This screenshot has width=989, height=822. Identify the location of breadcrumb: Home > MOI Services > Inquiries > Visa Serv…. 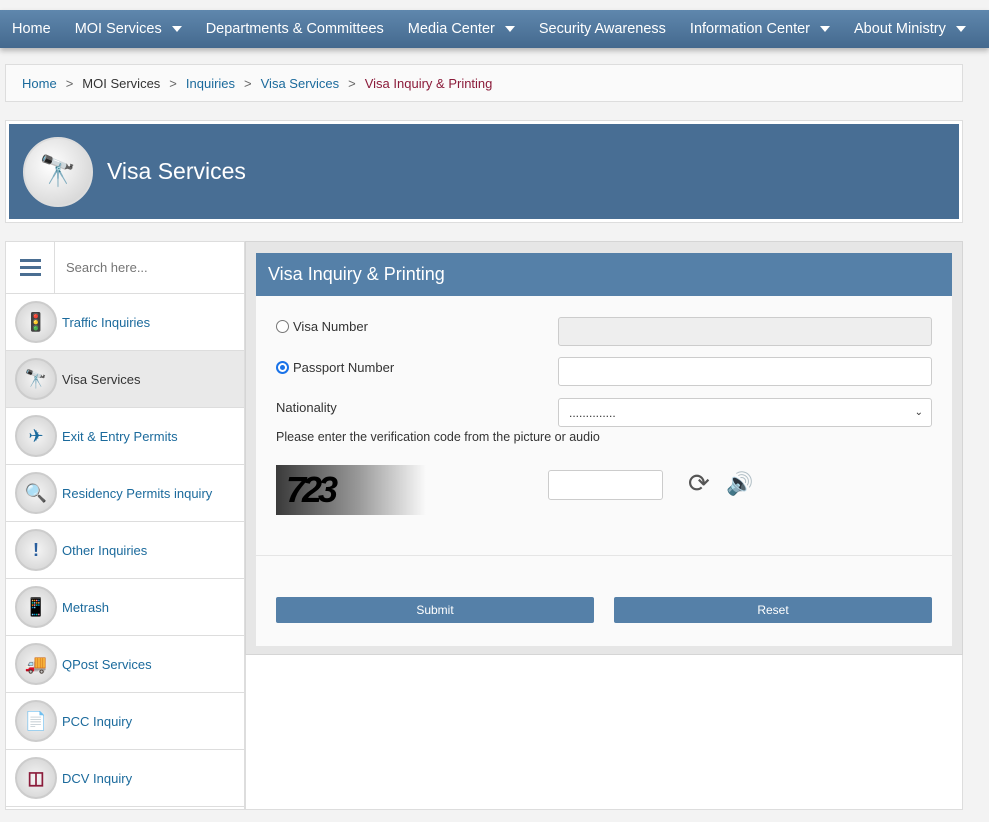
(484, 83).